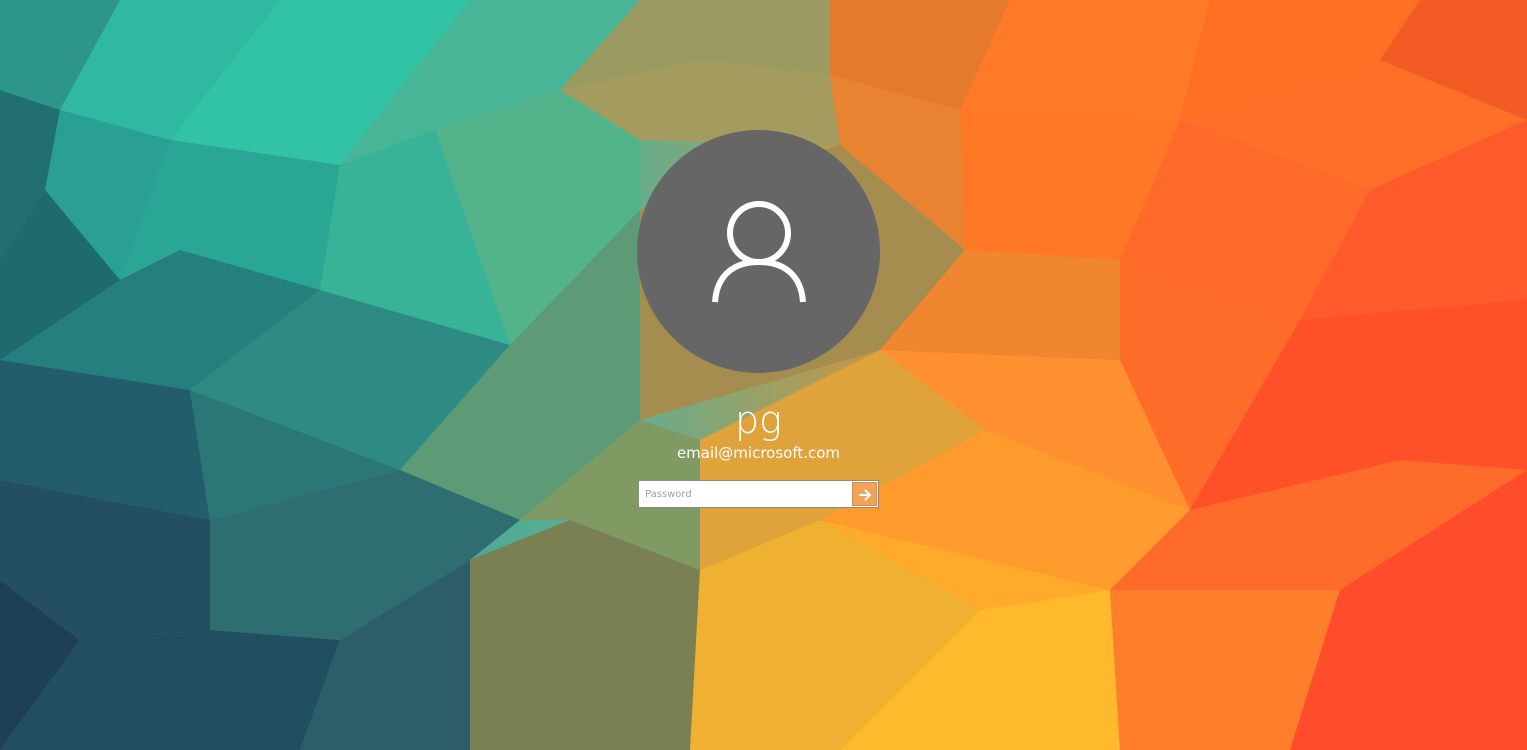 The height and width of the screenshot is (750, 1527). Describe the element at coordinates (758, 420) in the screenshot. I see `user-name: pg` at that location.